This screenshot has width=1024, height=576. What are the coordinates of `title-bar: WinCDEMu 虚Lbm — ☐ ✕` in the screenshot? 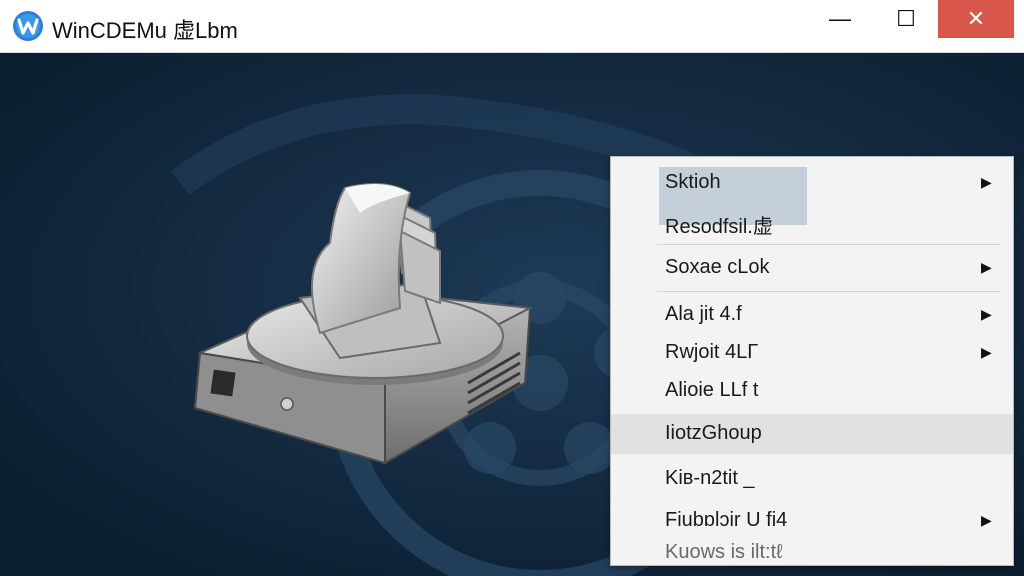 It's located at (512, 26).